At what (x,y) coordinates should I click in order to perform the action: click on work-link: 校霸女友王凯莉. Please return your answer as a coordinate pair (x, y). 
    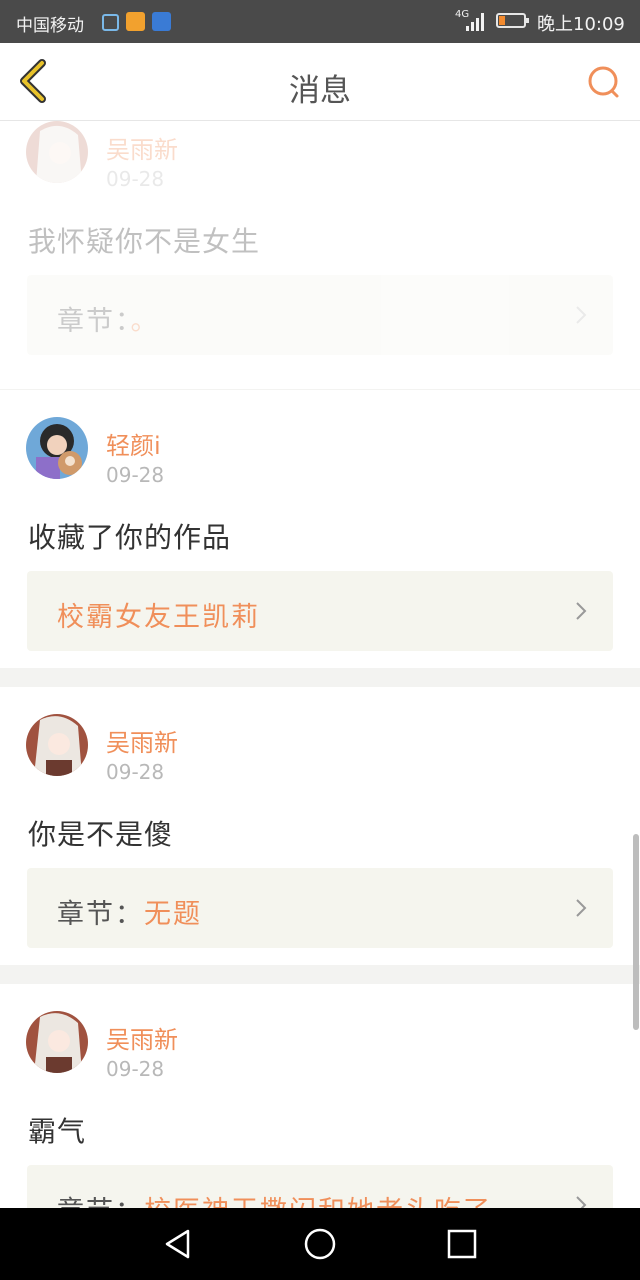
    Looking at the image, I should click on (320, 611).